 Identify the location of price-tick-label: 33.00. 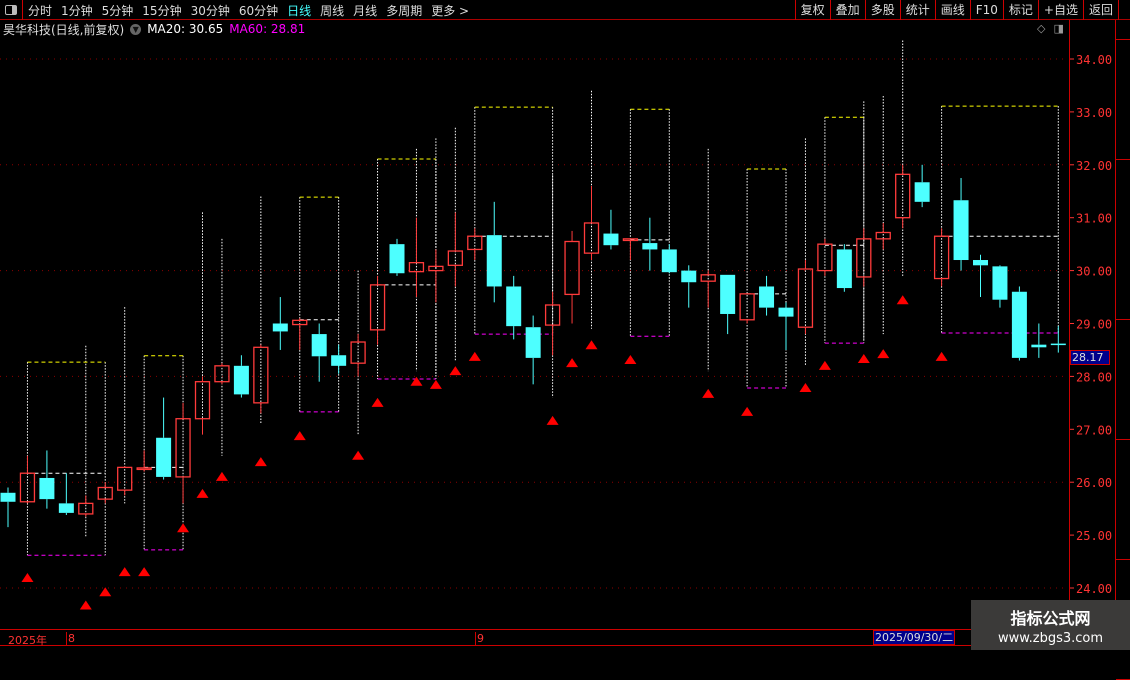
(1094, 113).